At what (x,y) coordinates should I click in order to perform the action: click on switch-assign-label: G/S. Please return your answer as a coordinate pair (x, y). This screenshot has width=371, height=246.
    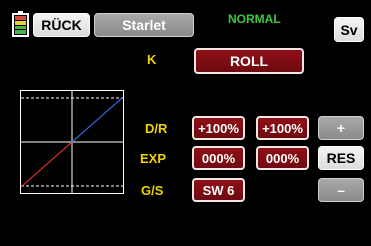
    Looking at the image, I should click on (152, 190).